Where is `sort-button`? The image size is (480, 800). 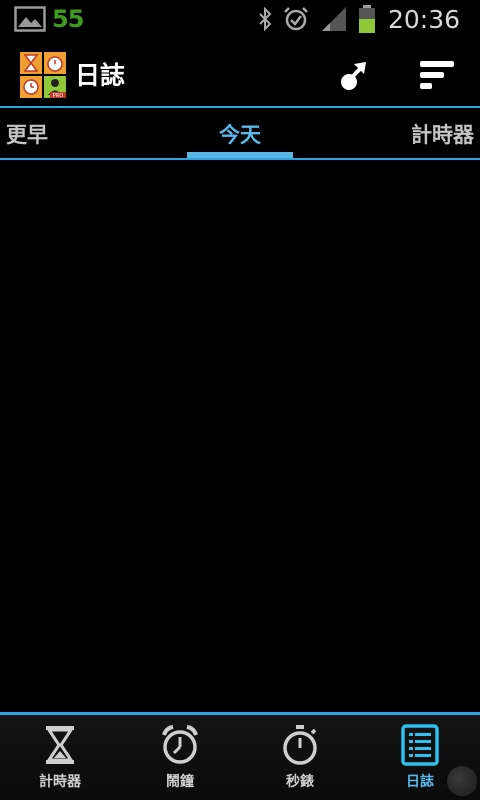 sort-button is located at coordinates (438, 75).